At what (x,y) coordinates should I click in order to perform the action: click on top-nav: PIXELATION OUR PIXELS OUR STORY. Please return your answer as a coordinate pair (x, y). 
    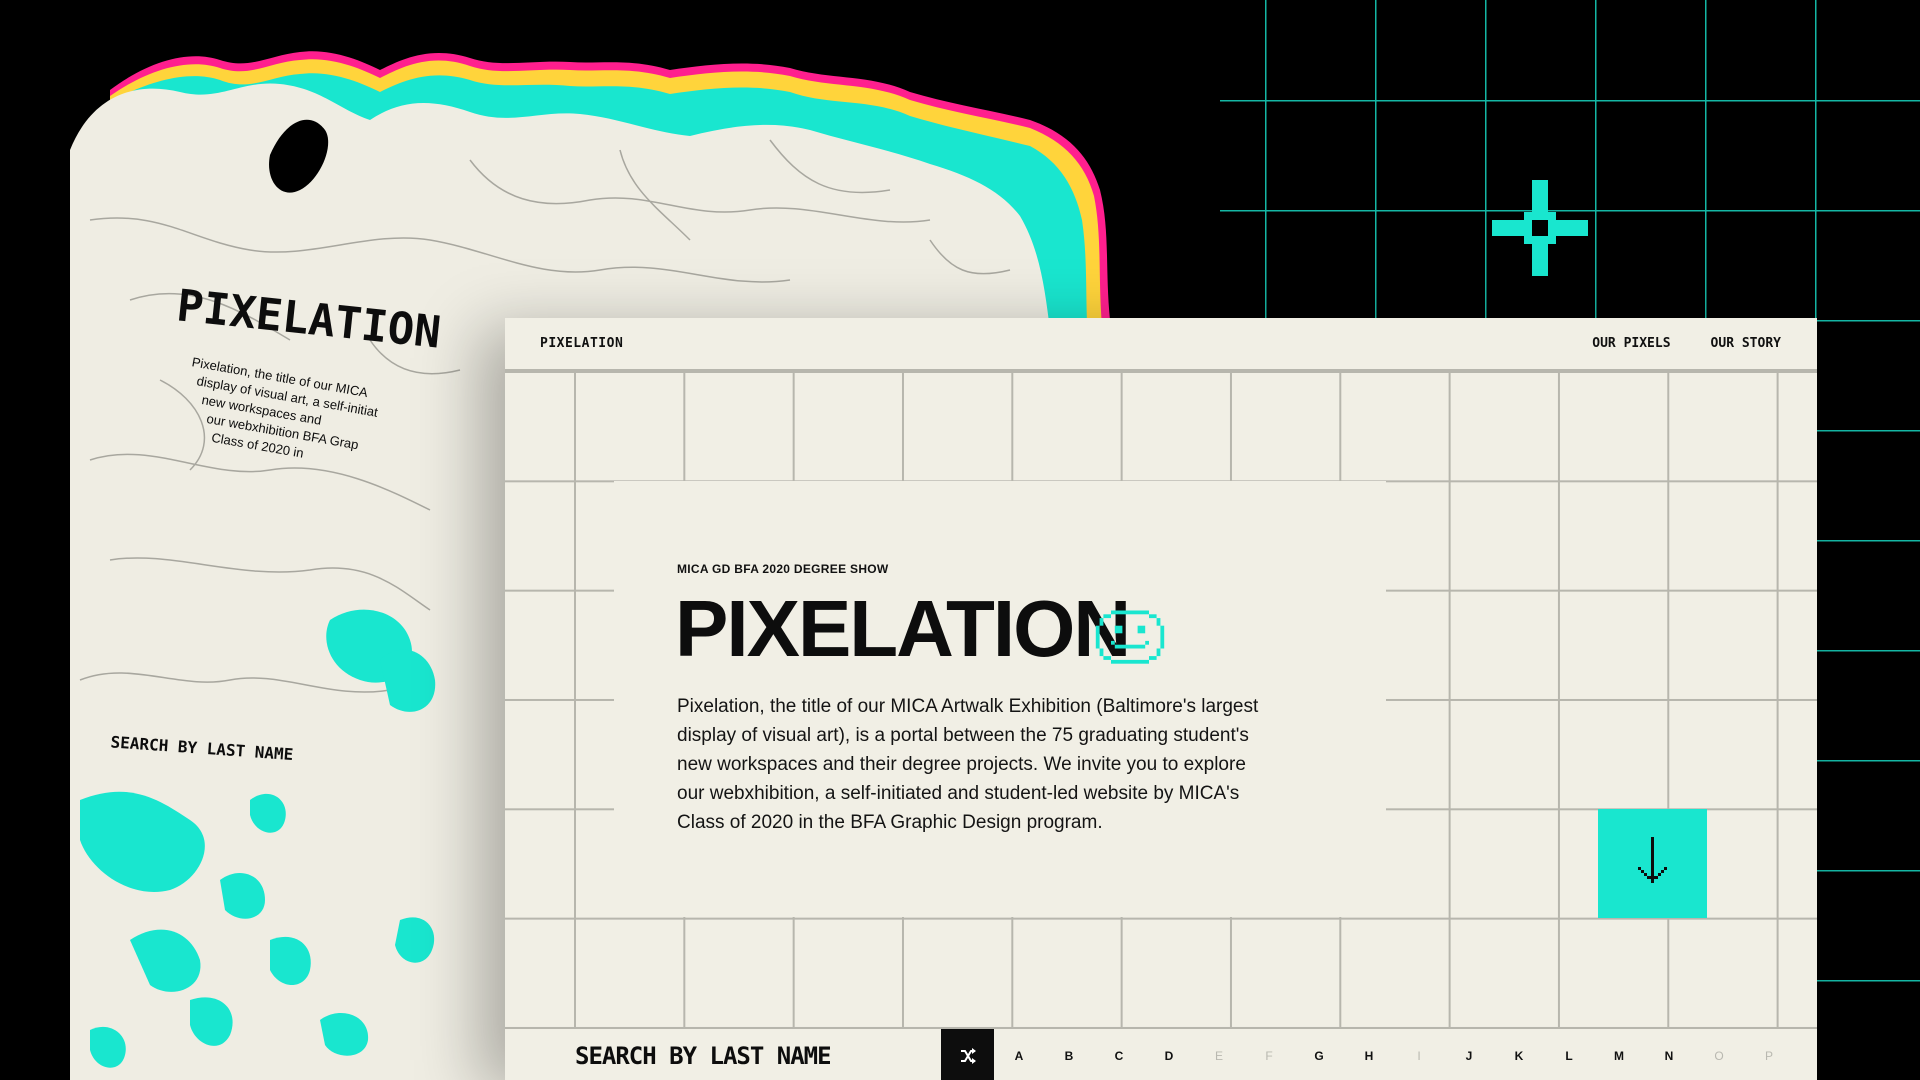
    Looking at the image, I should click on (1161, 344).